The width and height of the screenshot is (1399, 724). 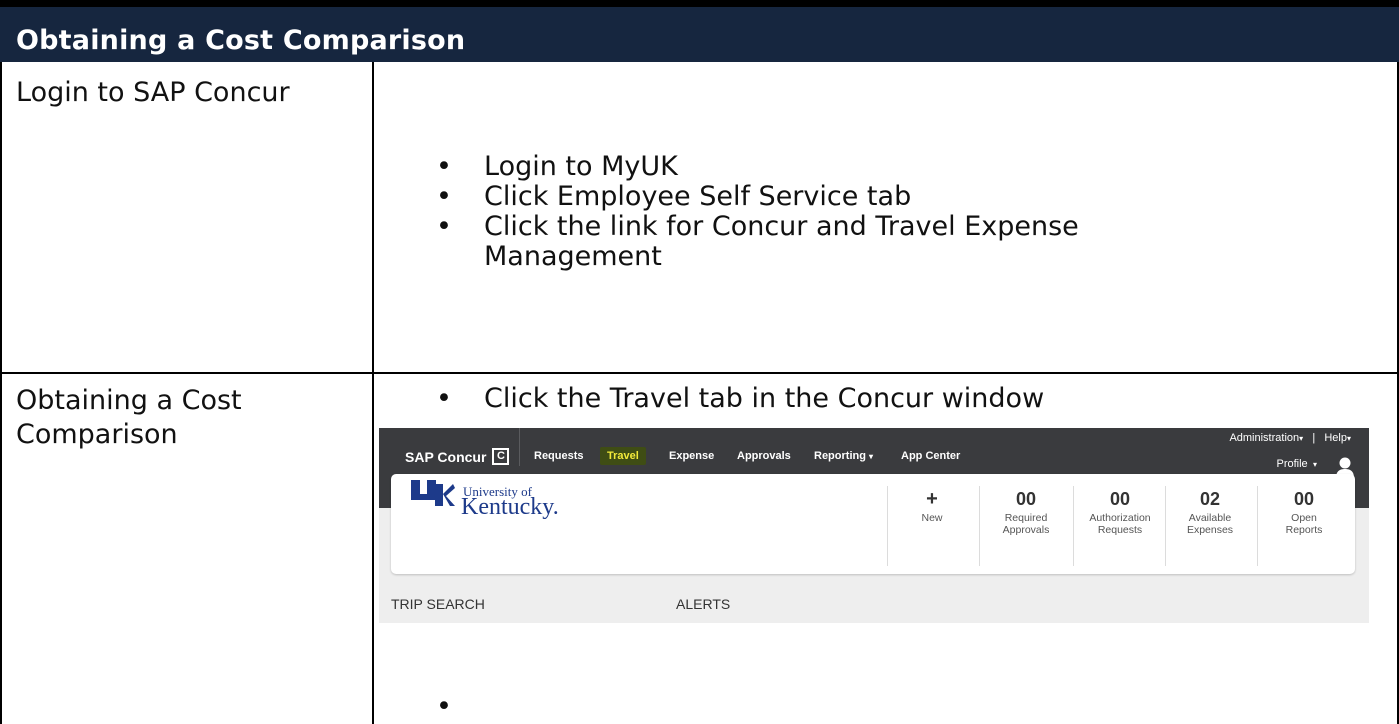 I want to click on list-item: Login to MyUK, so click(x=851, y=167).